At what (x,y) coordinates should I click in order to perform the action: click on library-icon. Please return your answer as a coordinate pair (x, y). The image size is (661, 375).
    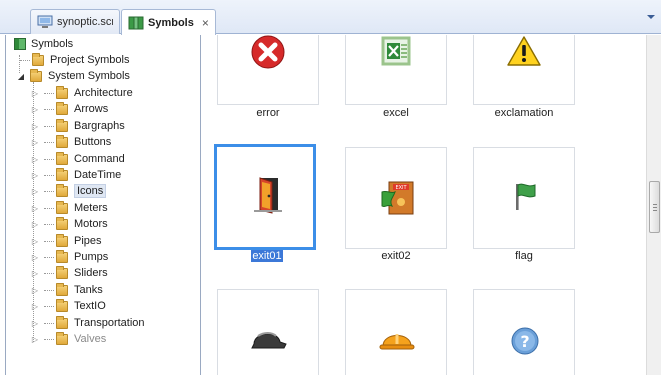
    Looking at the image, I should click on (20, 44).